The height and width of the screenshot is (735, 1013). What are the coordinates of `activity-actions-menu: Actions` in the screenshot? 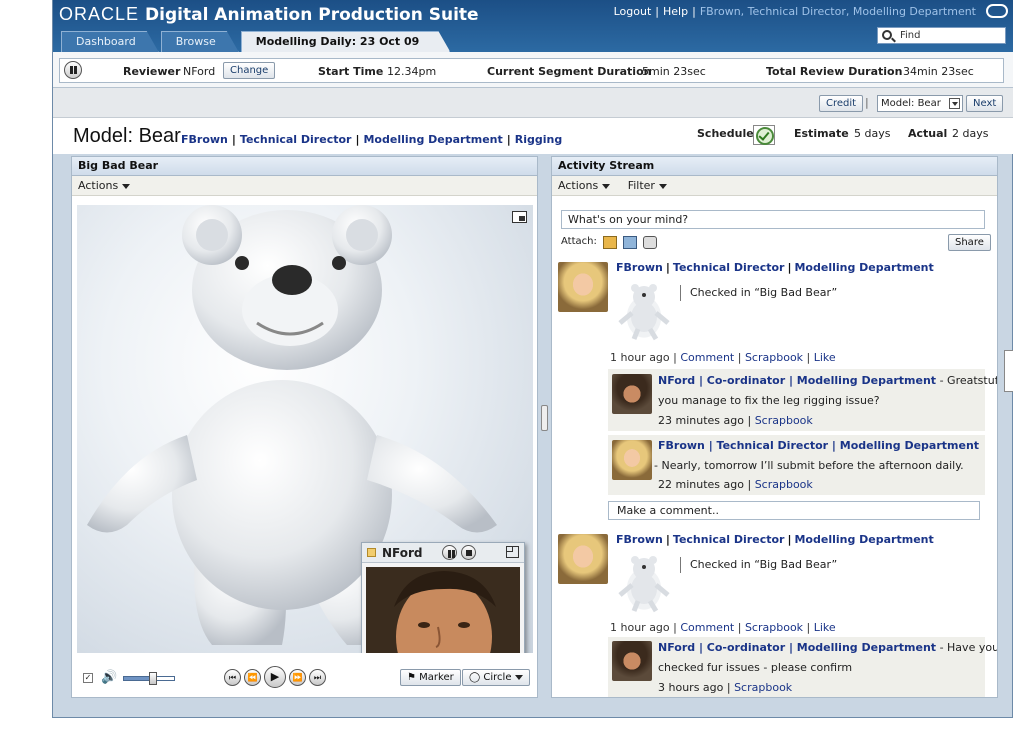 It's located at (584, 185).